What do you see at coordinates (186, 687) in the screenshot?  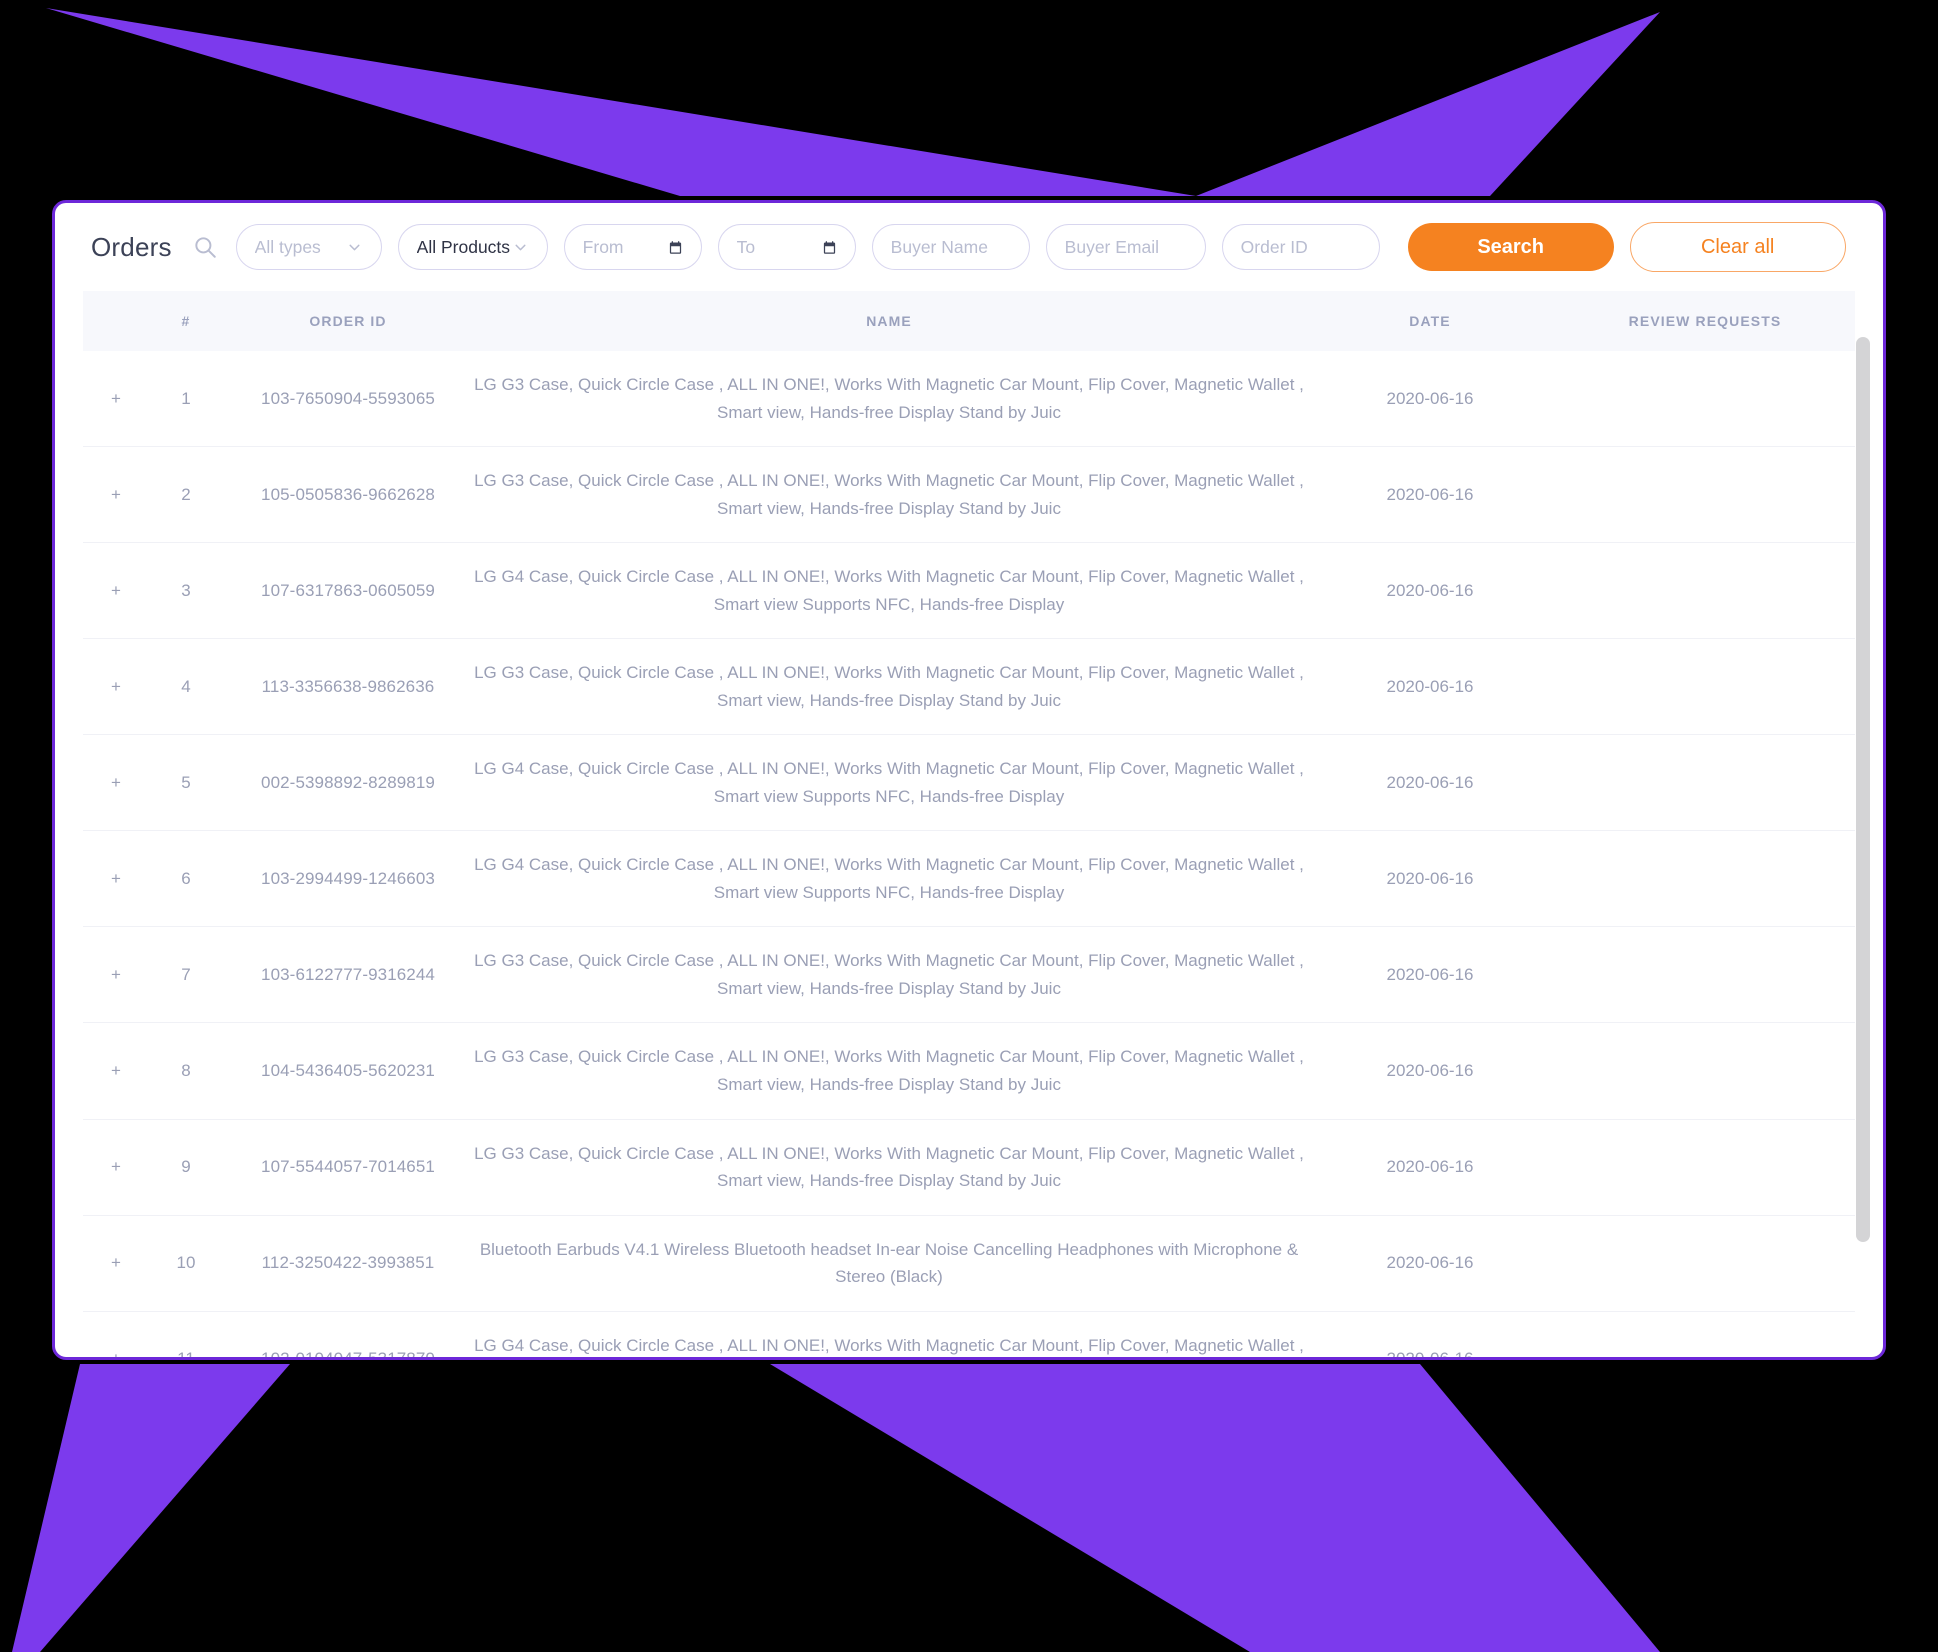 I see `row-index: 4` at bounding box center [186, 687].